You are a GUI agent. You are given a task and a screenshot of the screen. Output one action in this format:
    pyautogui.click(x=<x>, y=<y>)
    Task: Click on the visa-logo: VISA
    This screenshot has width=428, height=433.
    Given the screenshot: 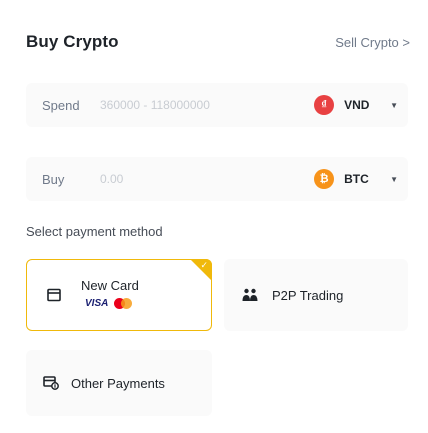 What is the action you would take?
    pyautogui.click(x=97, y=303)
    